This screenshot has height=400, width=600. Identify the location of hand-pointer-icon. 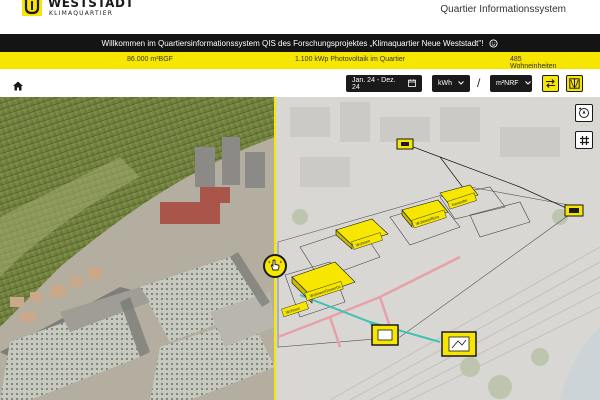
(275, 266).